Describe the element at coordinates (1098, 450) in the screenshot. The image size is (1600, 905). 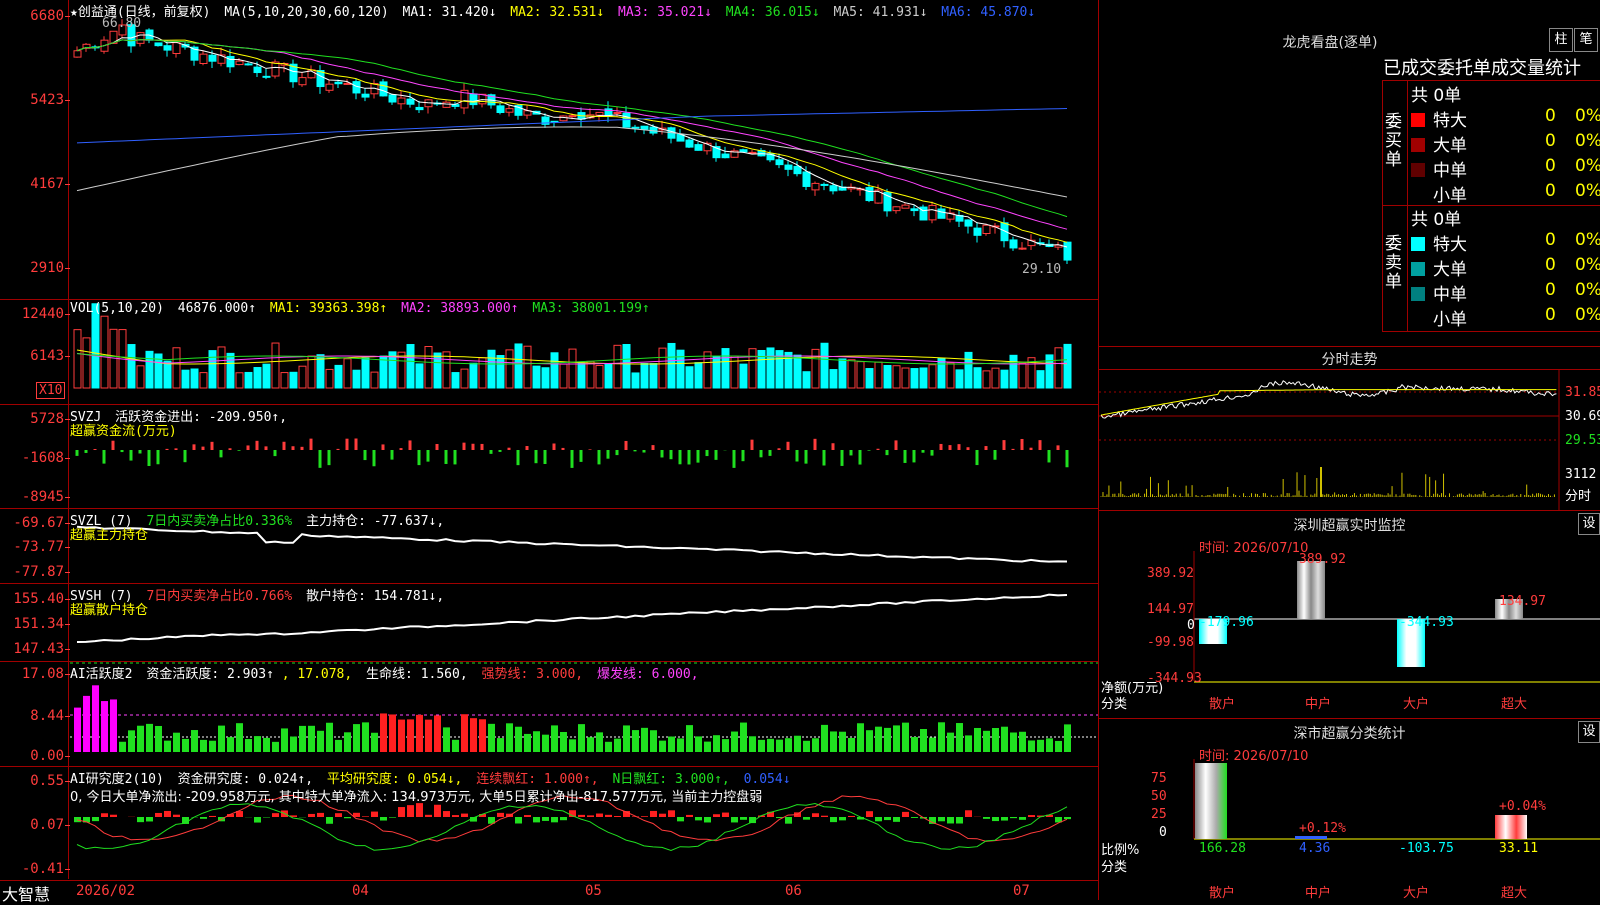
I see `panel-divider` at that location.